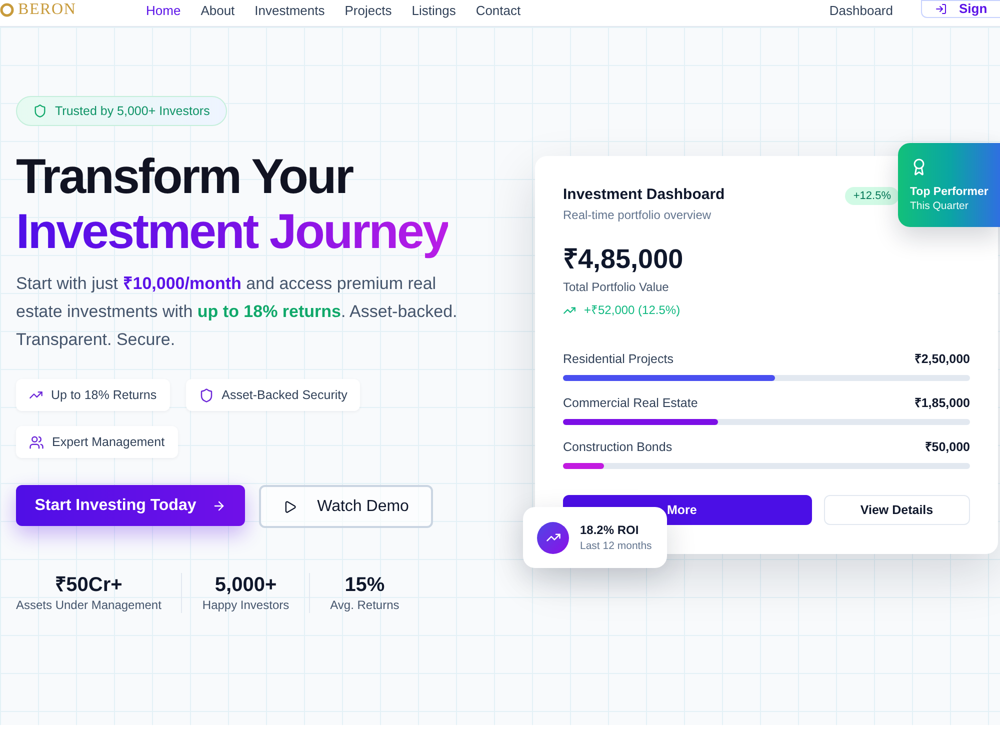 The width and height of the screenshot is (1000, 750). Describe the element at coordinates (872, 196) in the screenshot. I see `growth-badge: +12.5%` at that location.